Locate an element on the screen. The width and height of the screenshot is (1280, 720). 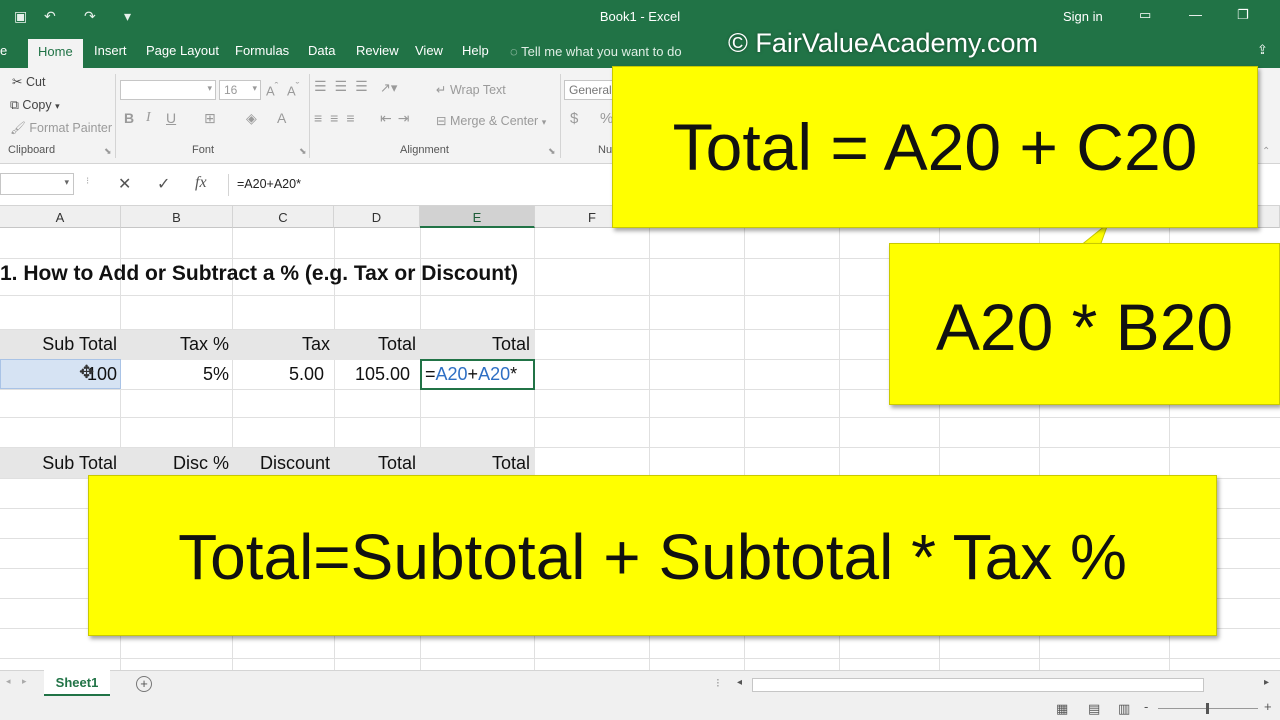
table2-header-disc-pct: Disc % is located at coordinates (175, 463).